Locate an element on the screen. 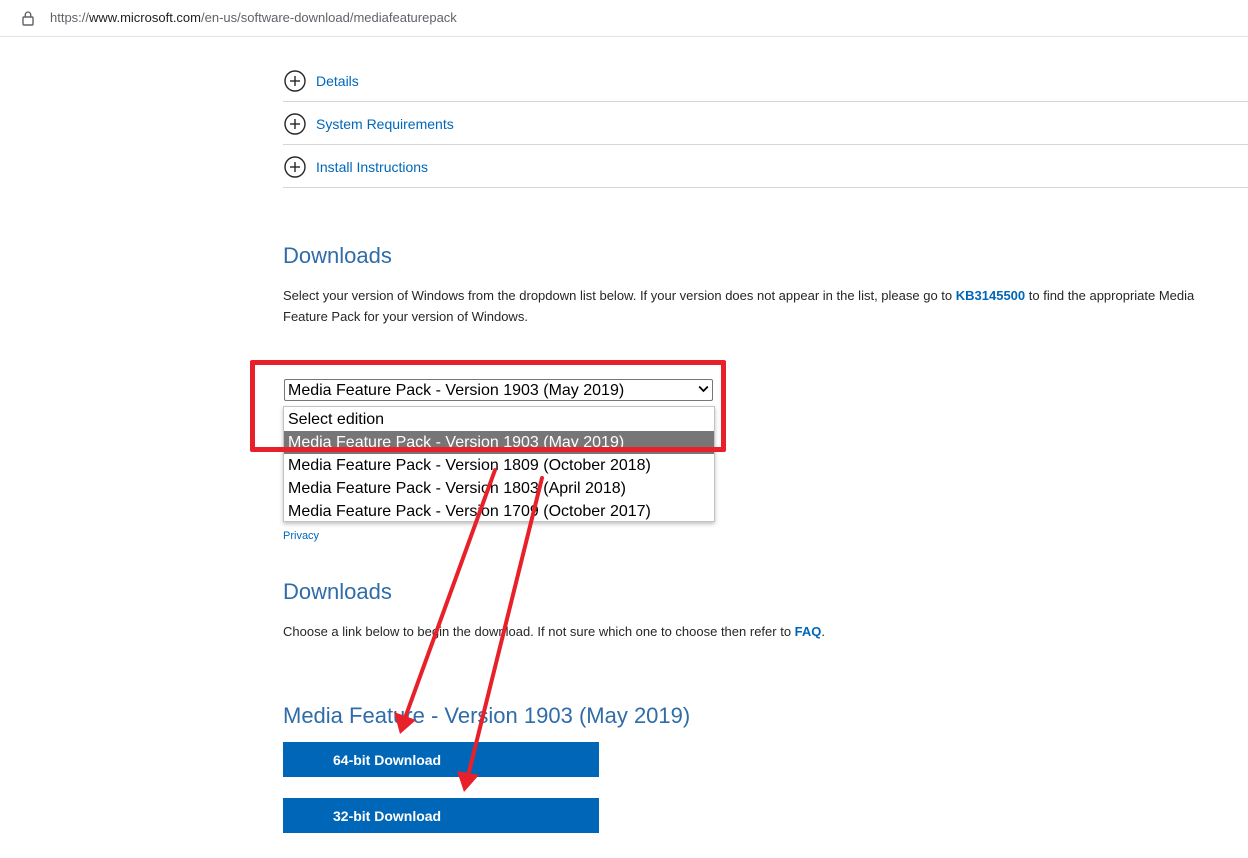 The height and width of the screenshot is (858, 1248). lock-icon is located at coordinates (28, 18).